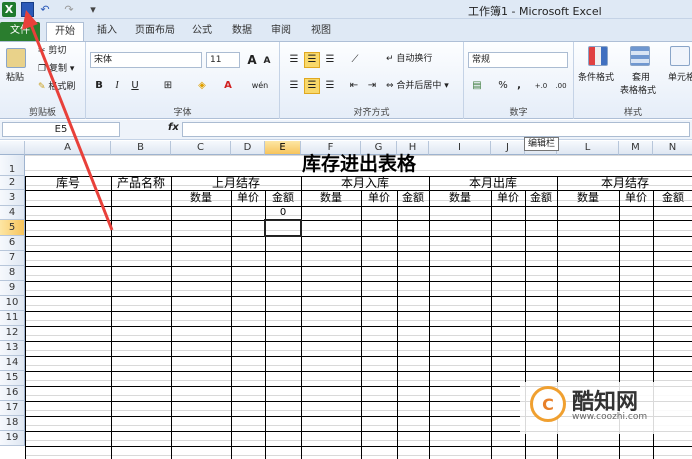  I want to click on watermark-url: www.coozhi.com, so click(610, 417).